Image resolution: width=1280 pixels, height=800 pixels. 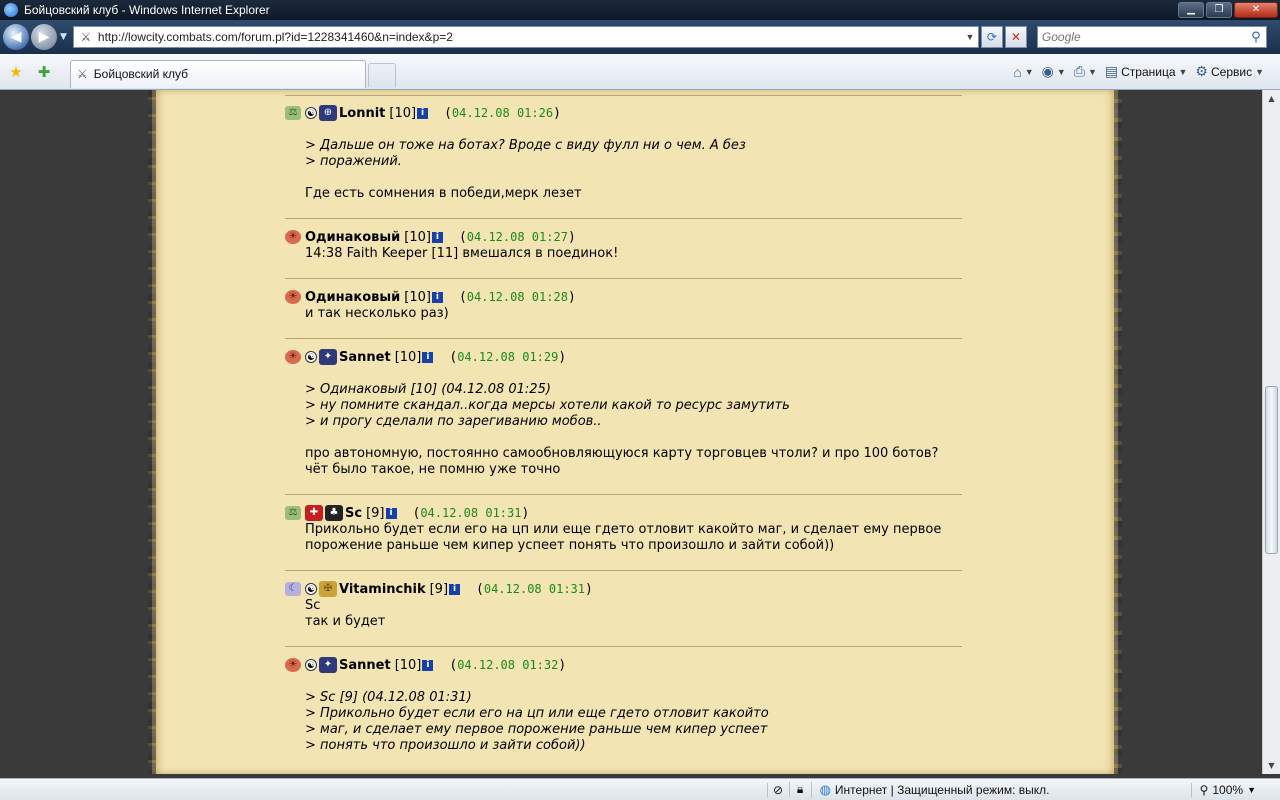 I want to click on minimize-button: ▁, so click(x=1191, y=10).